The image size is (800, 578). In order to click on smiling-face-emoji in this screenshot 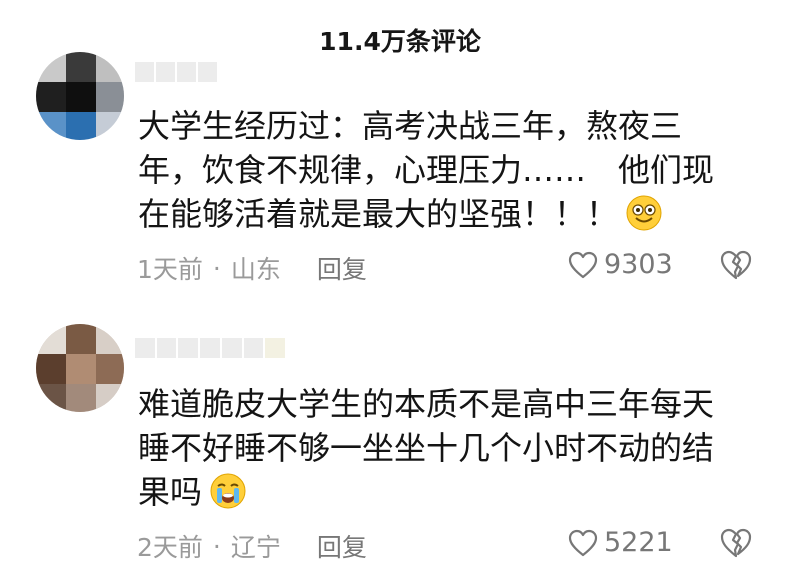, I will do `click(644, 213)`.